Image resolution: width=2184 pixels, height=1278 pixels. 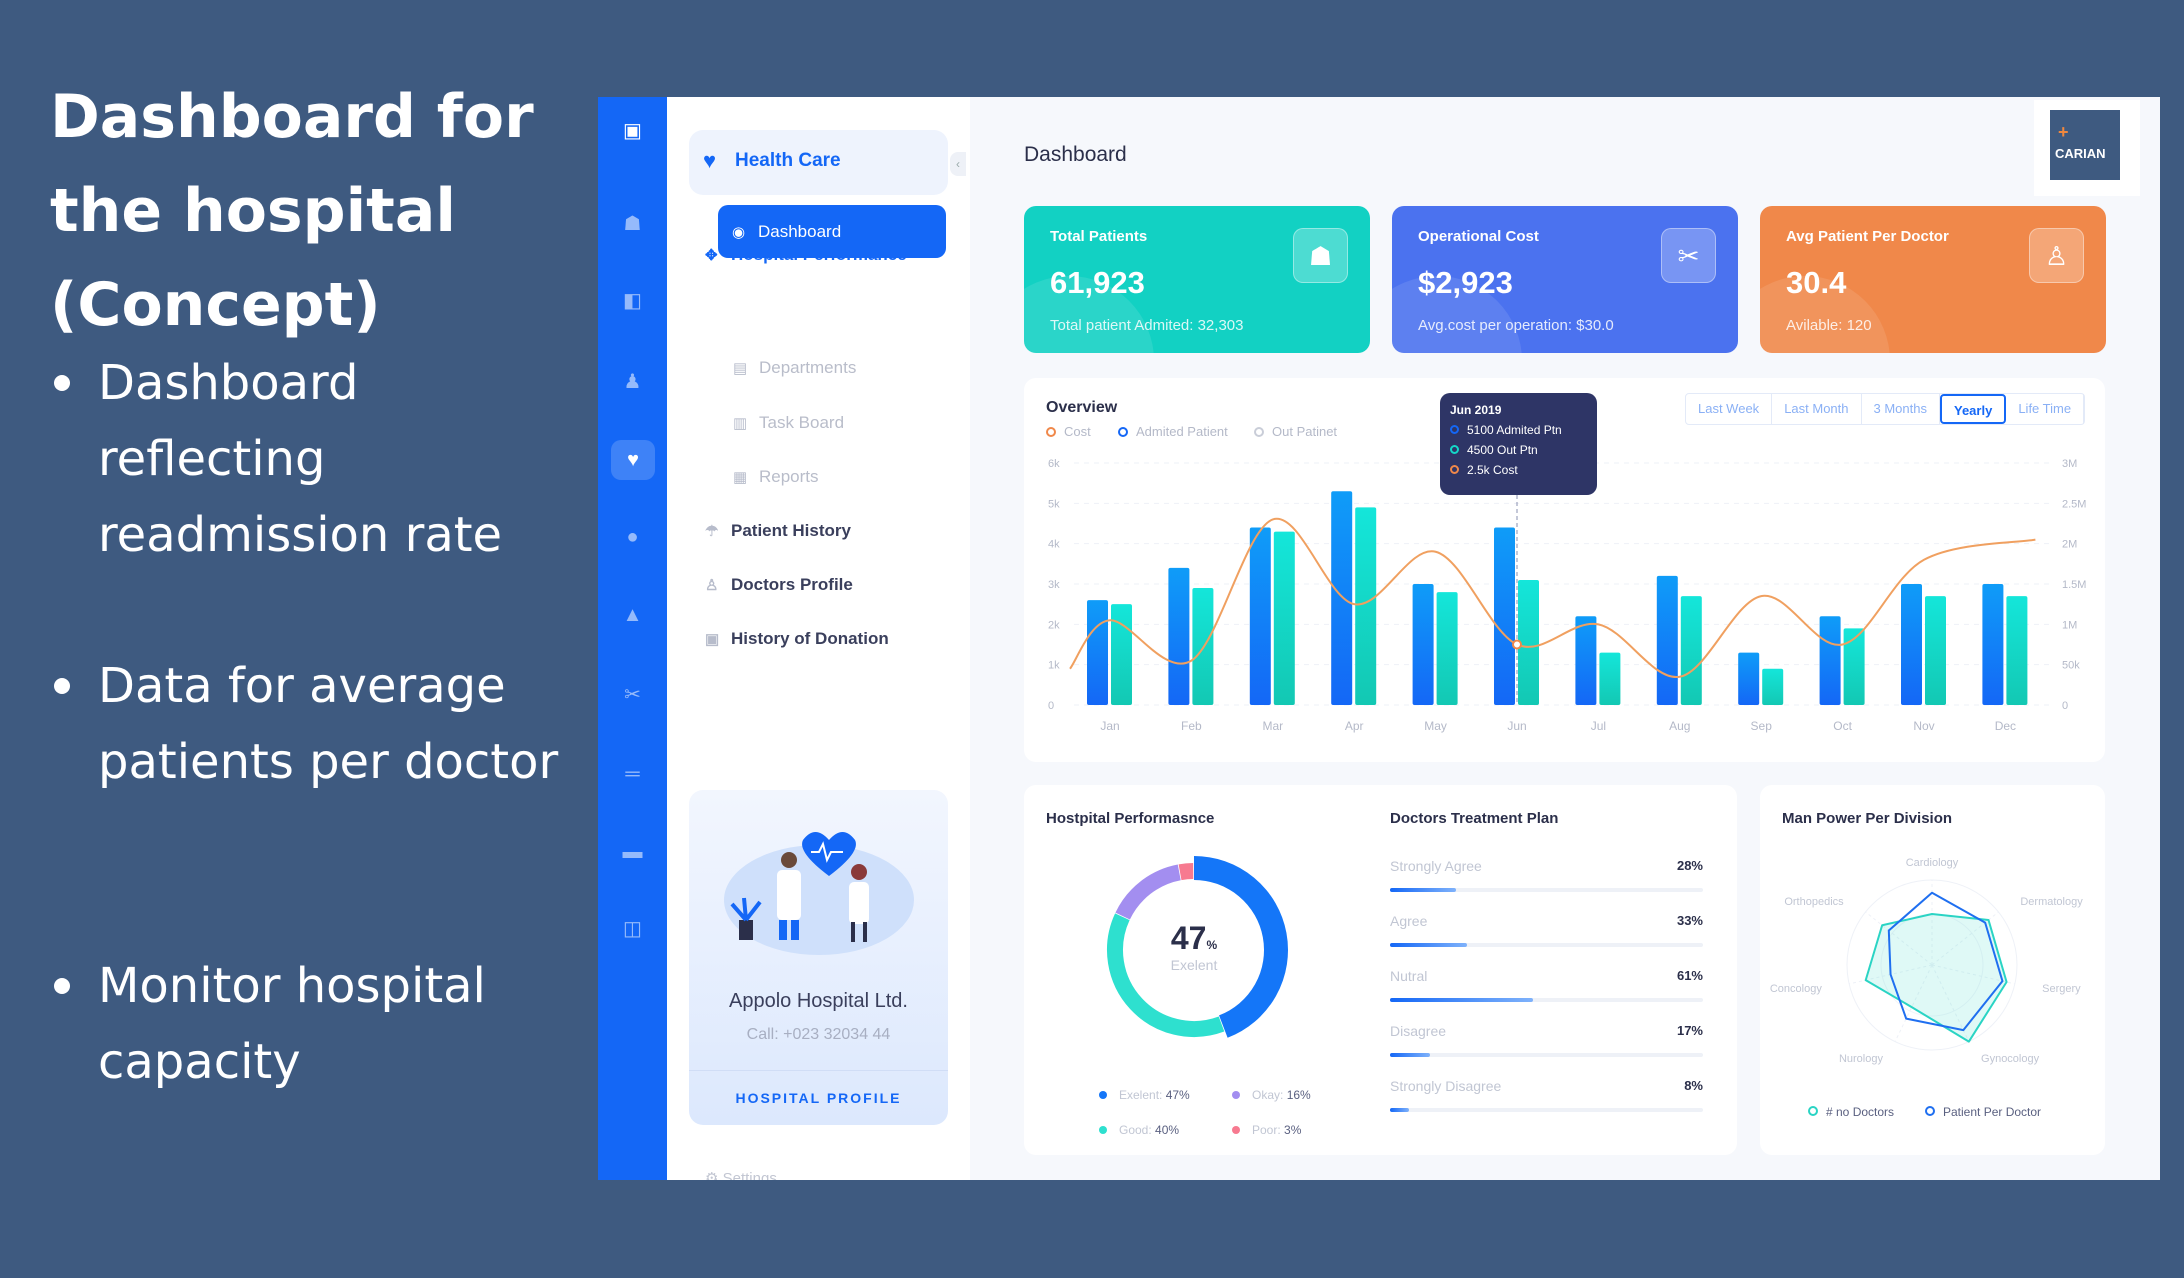 I want to click on nav-task-board: ▥ Task Board, so click(x=788, y=423).